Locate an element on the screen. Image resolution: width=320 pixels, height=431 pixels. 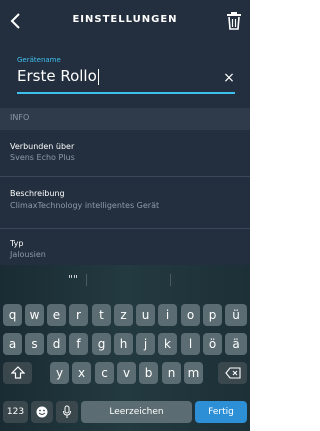
key-y: y is located at coordinates (59, 373).